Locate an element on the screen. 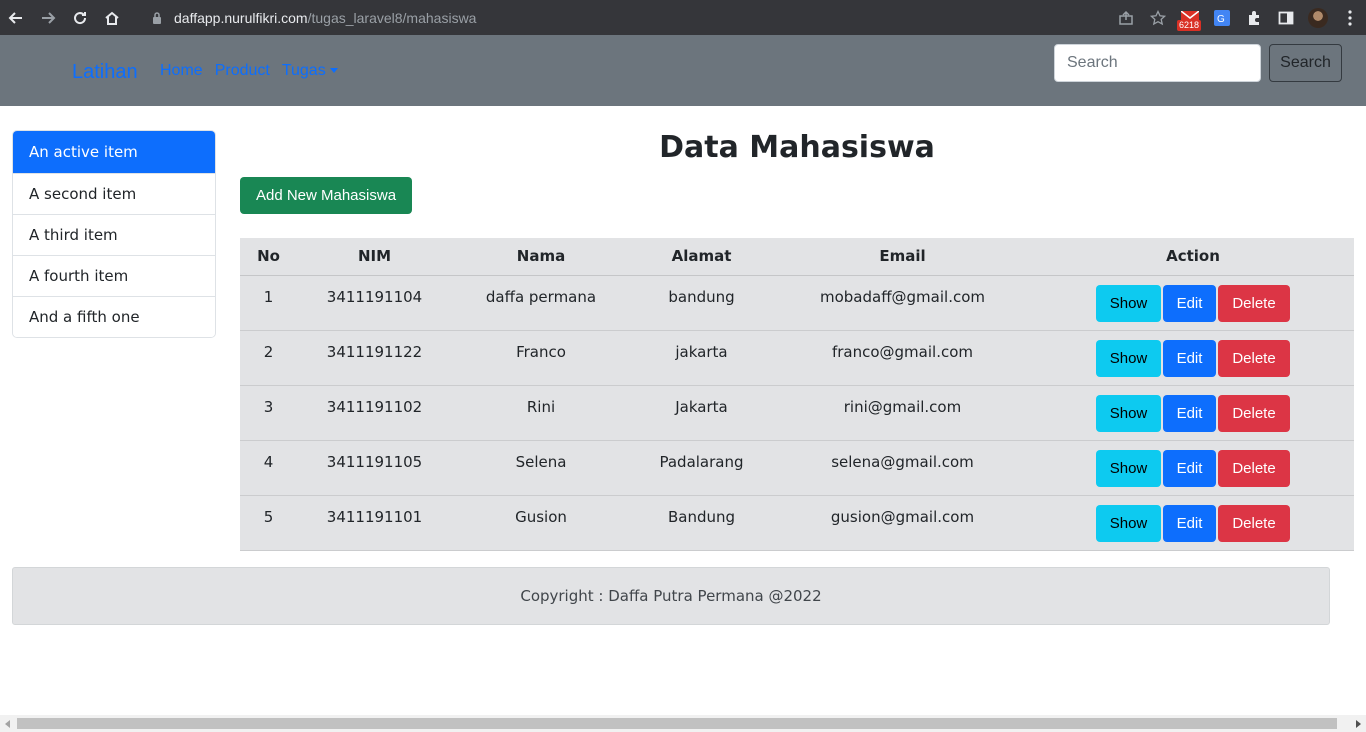 The image size is (1366, 732). home-icon is located at coordinates (112, 18).